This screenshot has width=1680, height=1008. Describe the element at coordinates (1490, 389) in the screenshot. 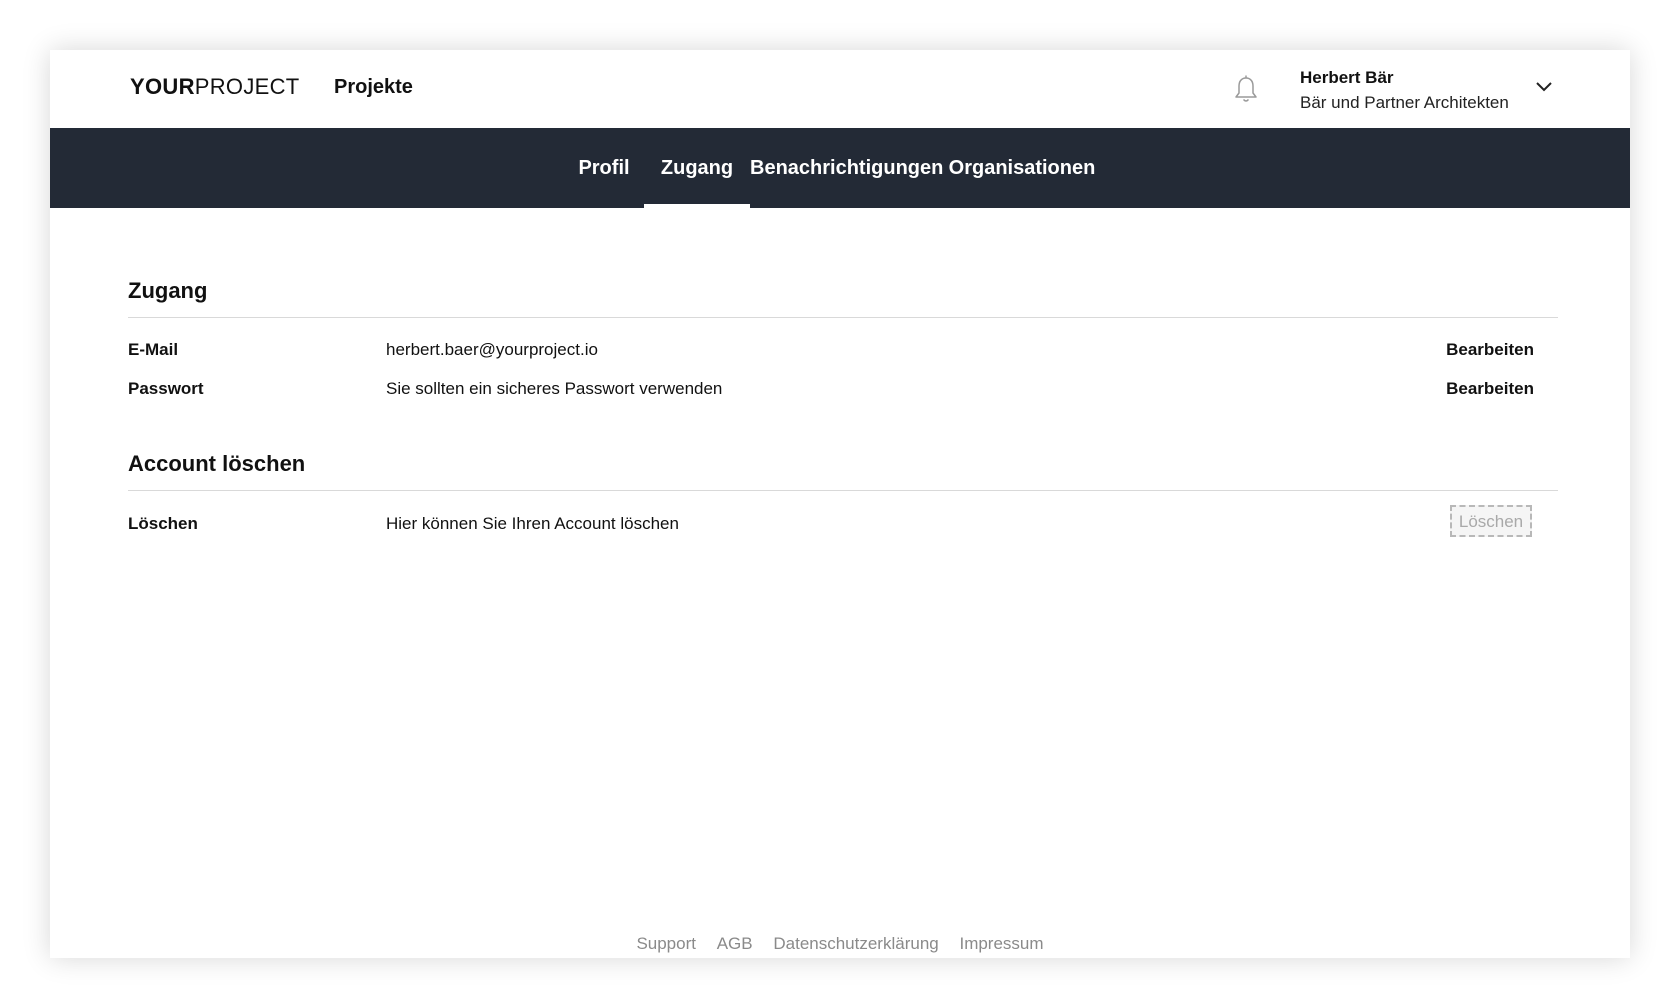

I see `edit-password-button: Bearbeiten` at that location.